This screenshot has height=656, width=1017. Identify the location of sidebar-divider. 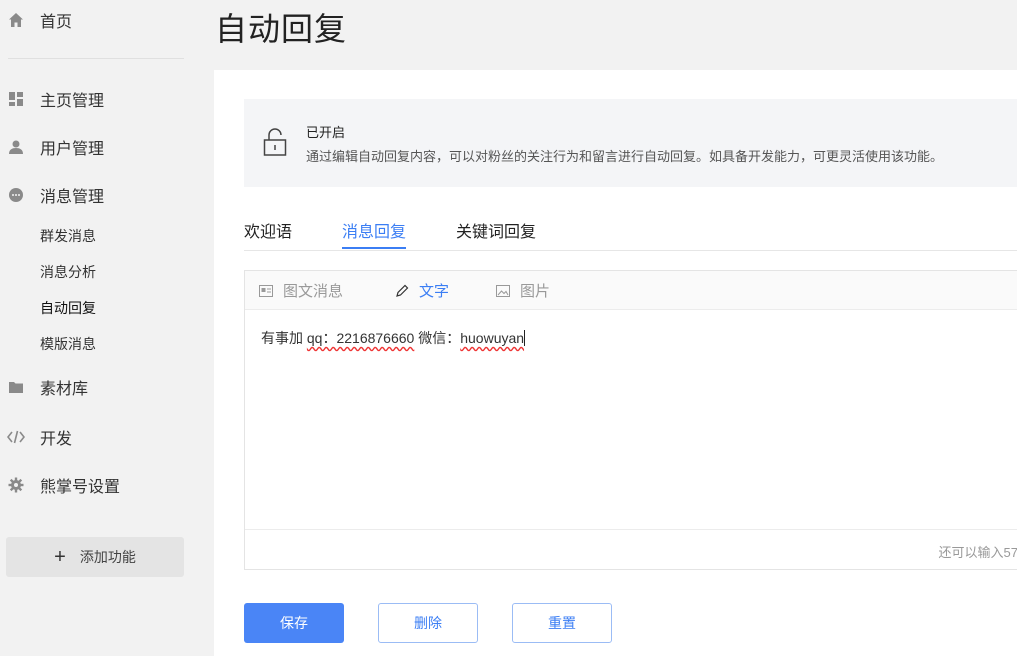
(96, 58).